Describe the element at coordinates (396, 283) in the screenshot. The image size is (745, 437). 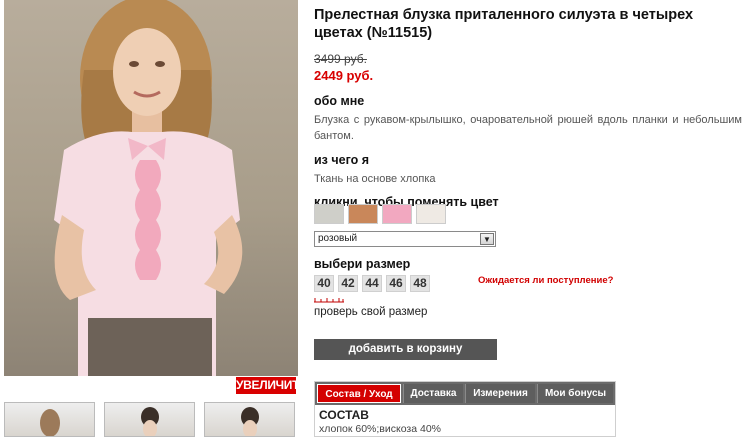
I see `size-option: 46` at that location.